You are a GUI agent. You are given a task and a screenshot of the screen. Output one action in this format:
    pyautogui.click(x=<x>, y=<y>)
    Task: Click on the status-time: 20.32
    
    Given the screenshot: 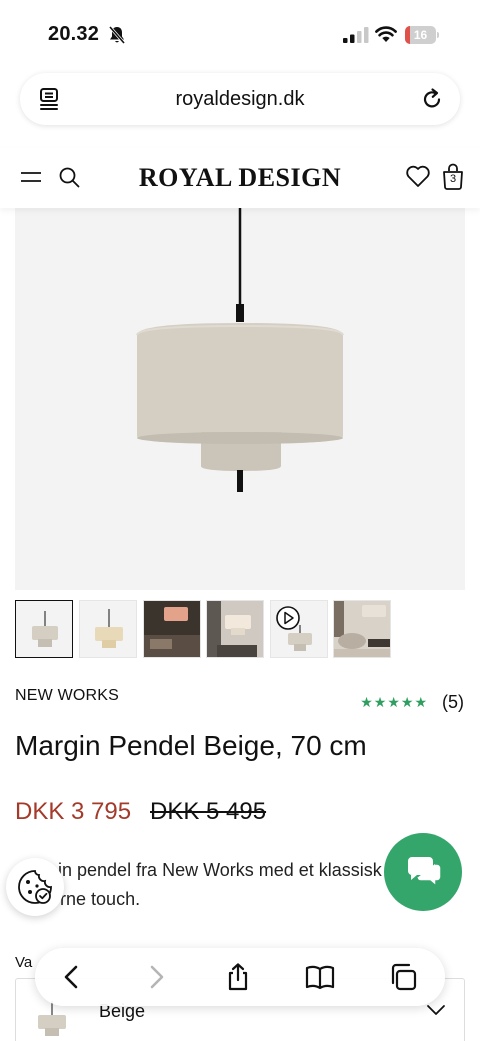 What is the action you would take?
    pyautogui.click(x=74, y=34)
    